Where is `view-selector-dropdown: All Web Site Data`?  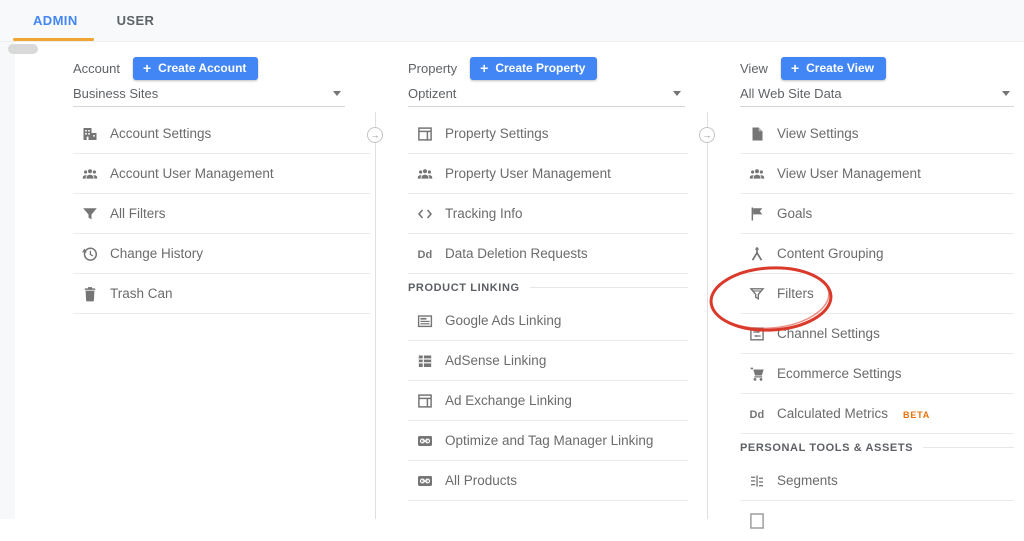
view-selector-dropdown: All Web Site Data is located at coordinates (877, 96).